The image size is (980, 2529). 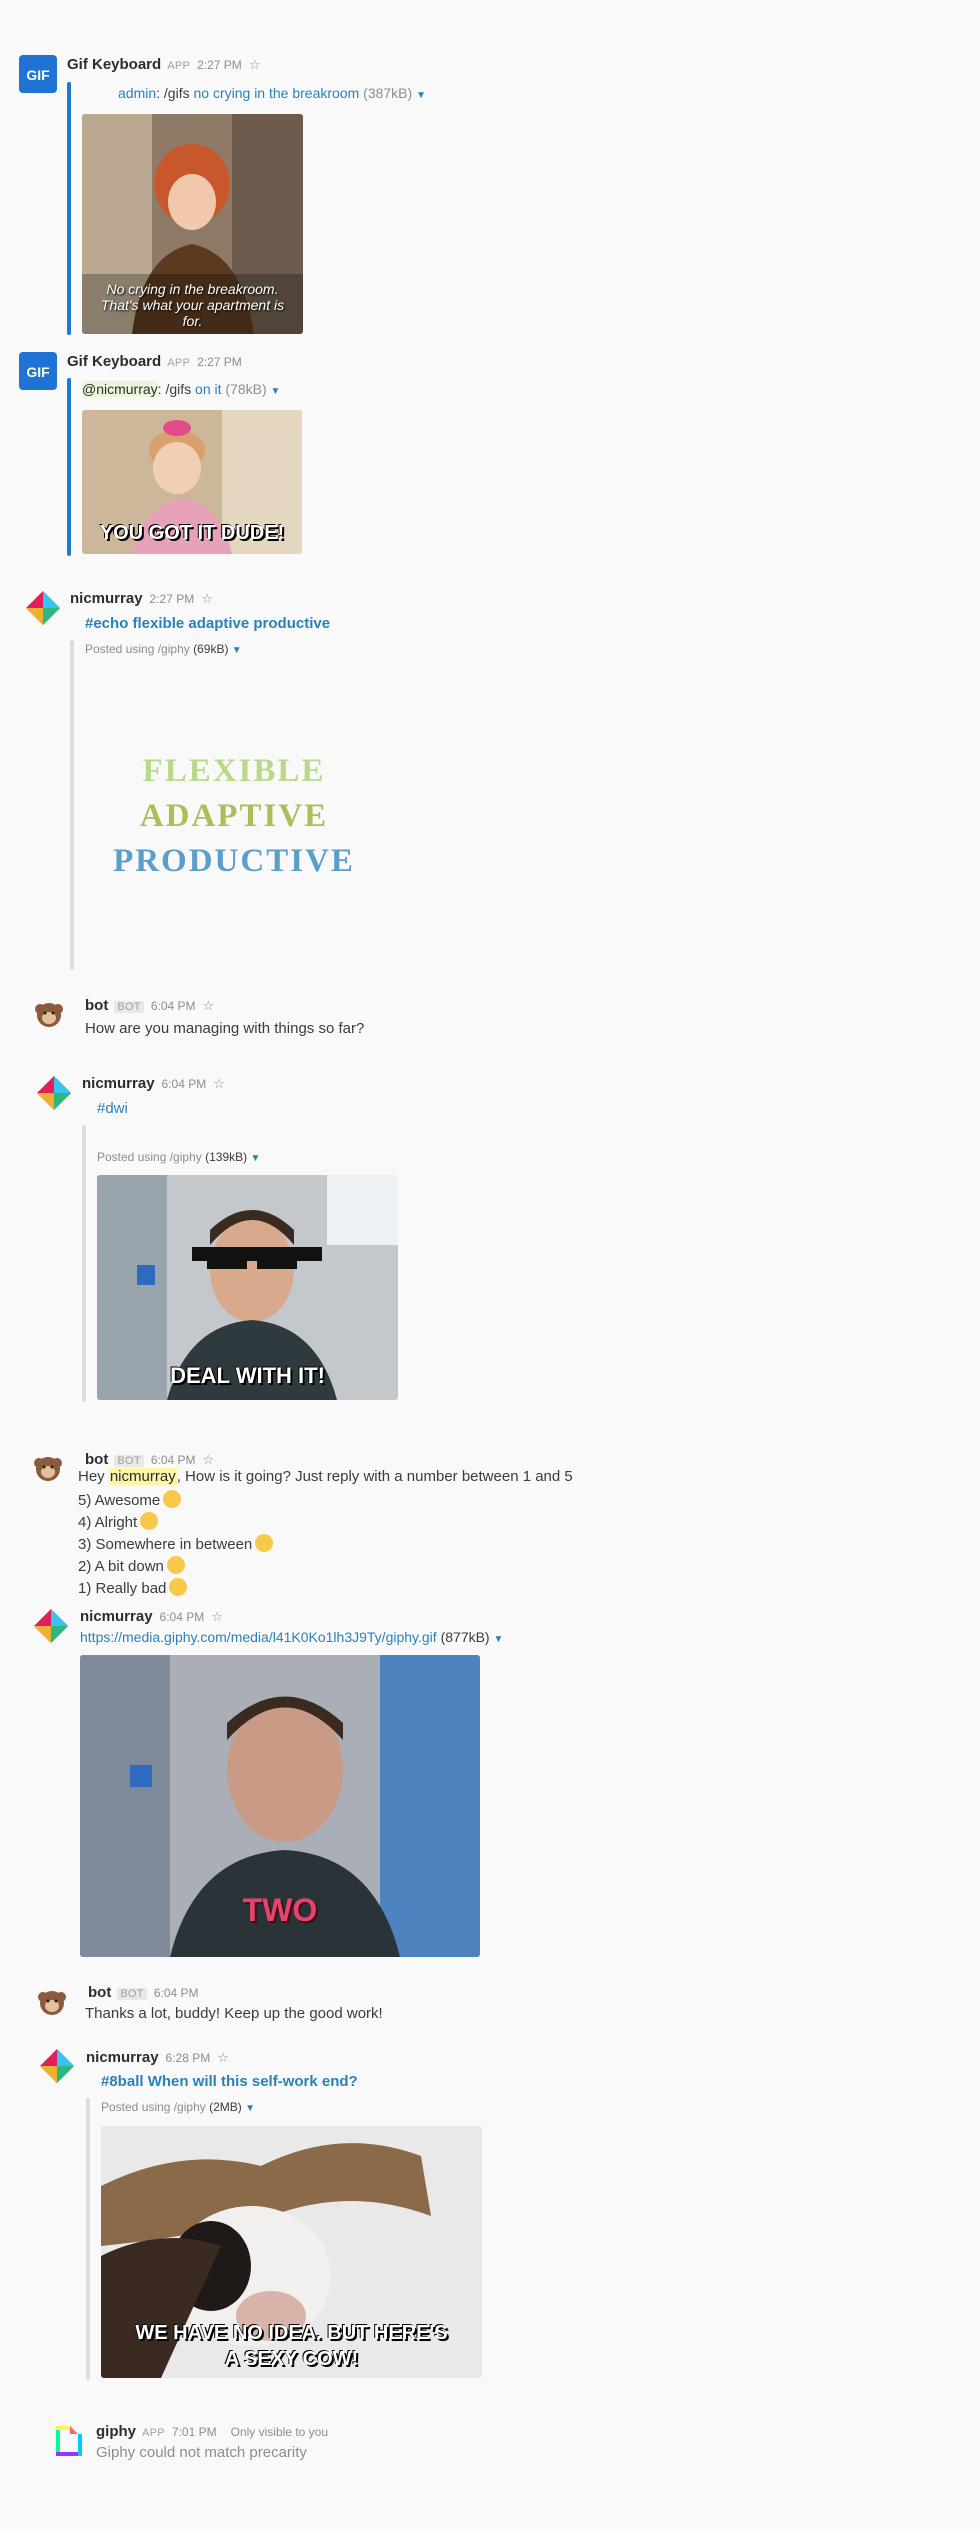 What do you see at coordinates (291, 2252) in the screenshot?
I see `gif-image: WE HAVE NO IDEA. BUT HERE'S A SEXY COW!` at bounding box center [291, 2252].